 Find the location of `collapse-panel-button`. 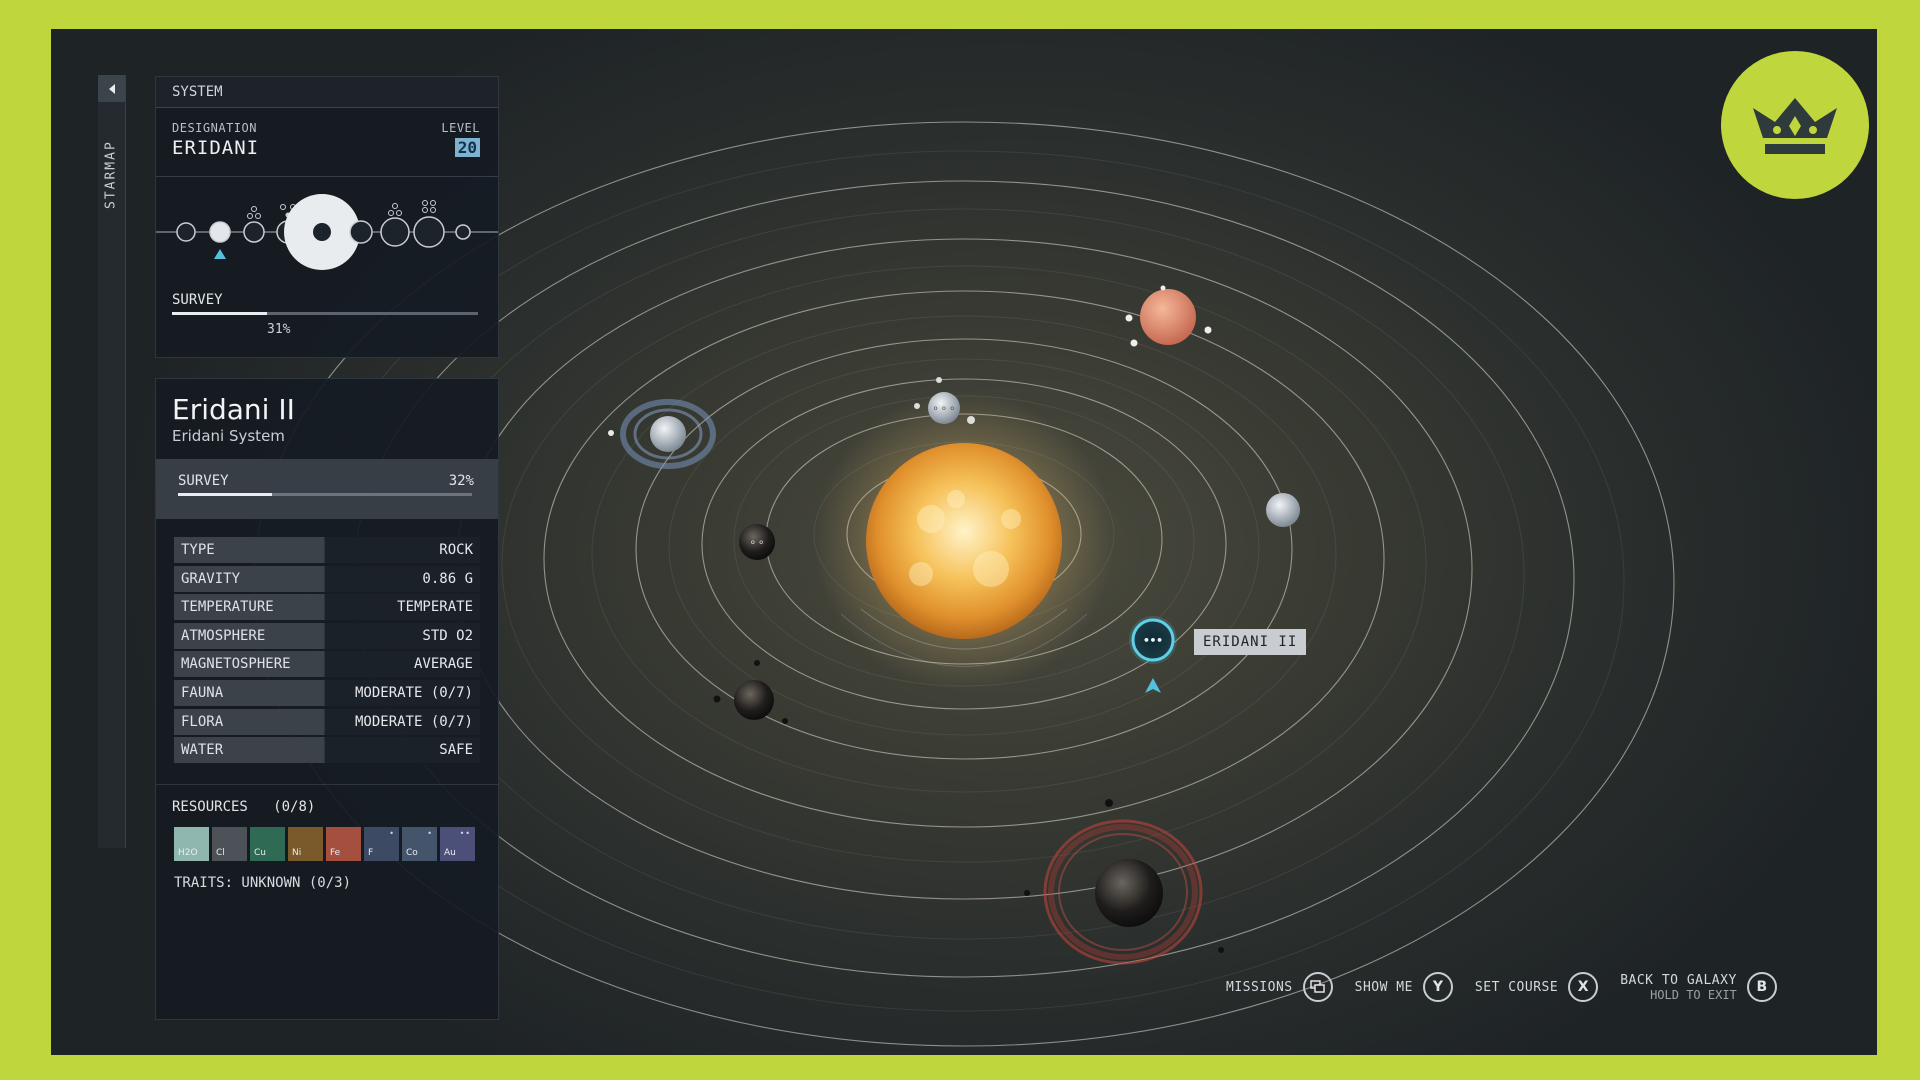

collapse-panel-button is located at coordinates (111, 88).